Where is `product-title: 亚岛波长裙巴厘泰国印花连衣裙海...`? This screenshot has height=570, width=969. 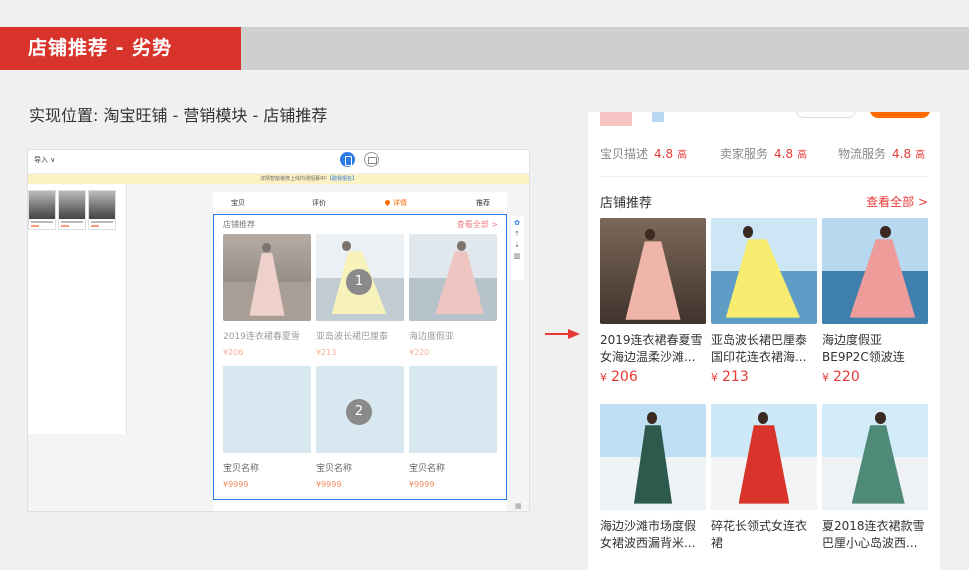 product-title: 亚岛波长裙巴厘泰国印花连衣裙海... is located at coordinates (759, 348).